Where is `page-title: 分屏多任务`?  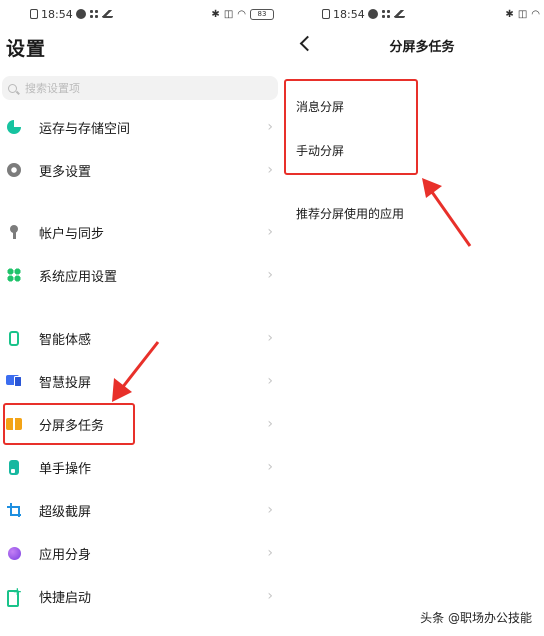 page-title: 分屏多任务 is located at coordinates (422, 47).